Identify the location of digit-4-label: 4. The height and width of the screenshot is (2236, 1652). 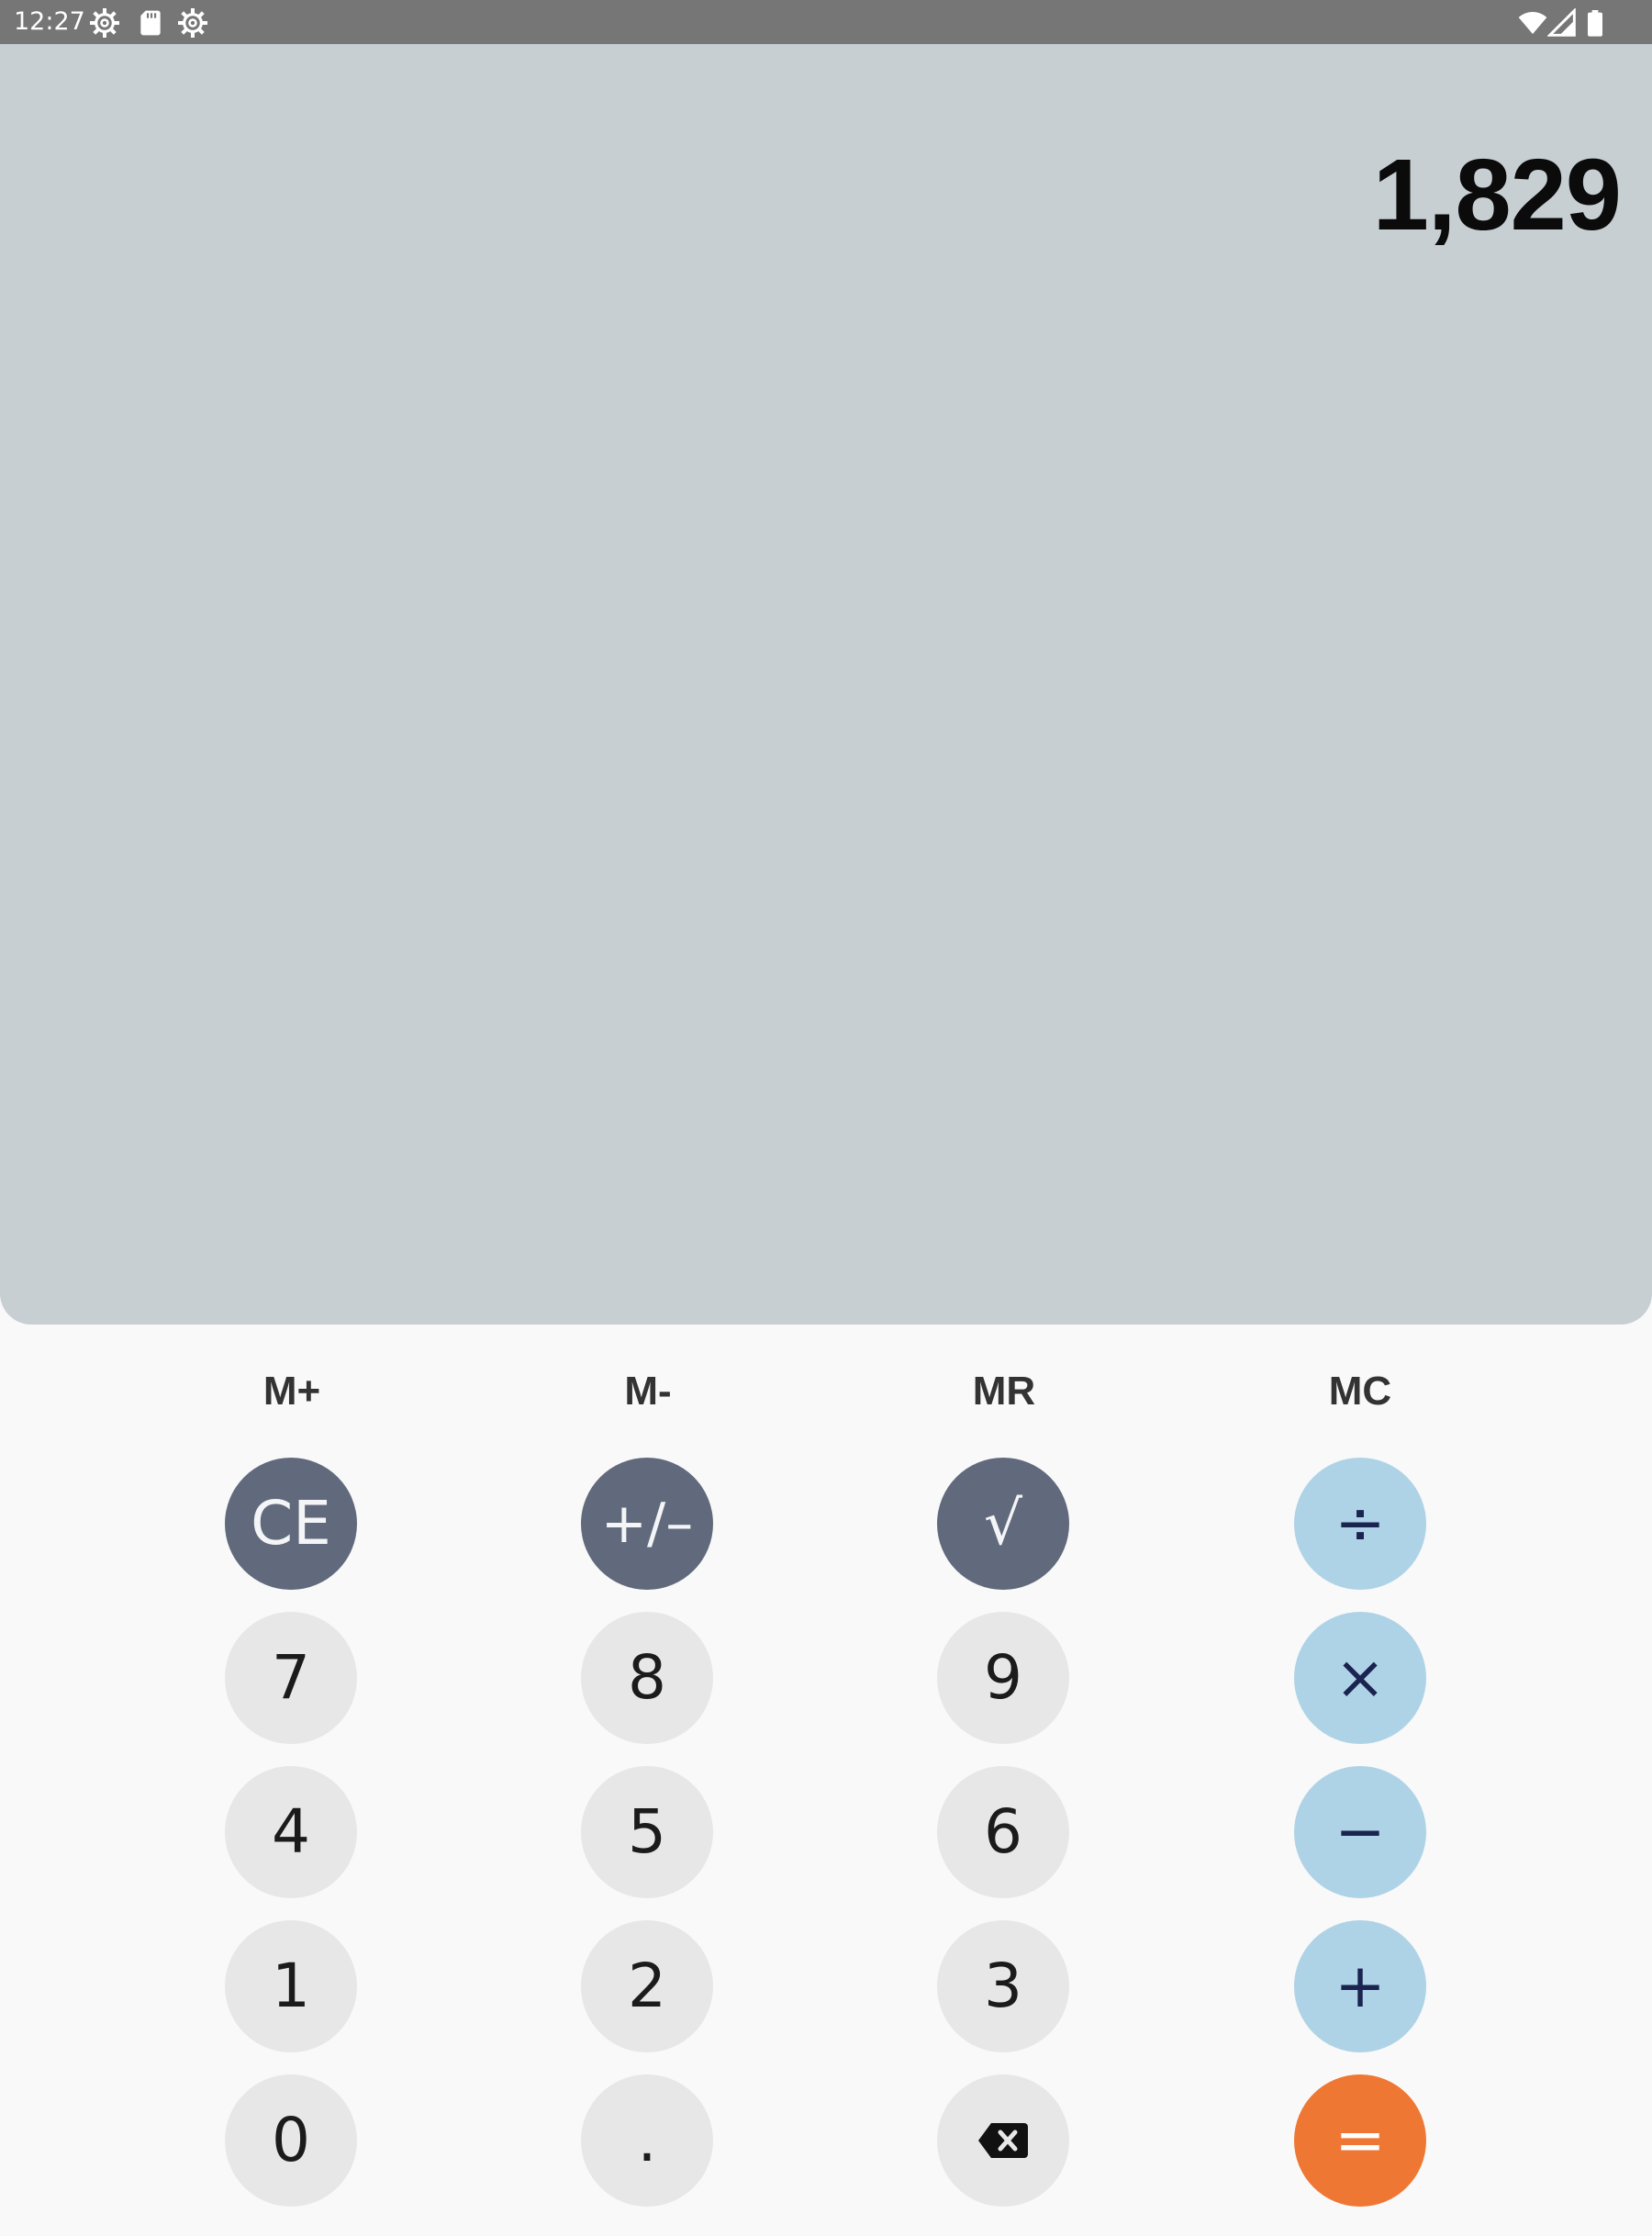
(291, 1831).